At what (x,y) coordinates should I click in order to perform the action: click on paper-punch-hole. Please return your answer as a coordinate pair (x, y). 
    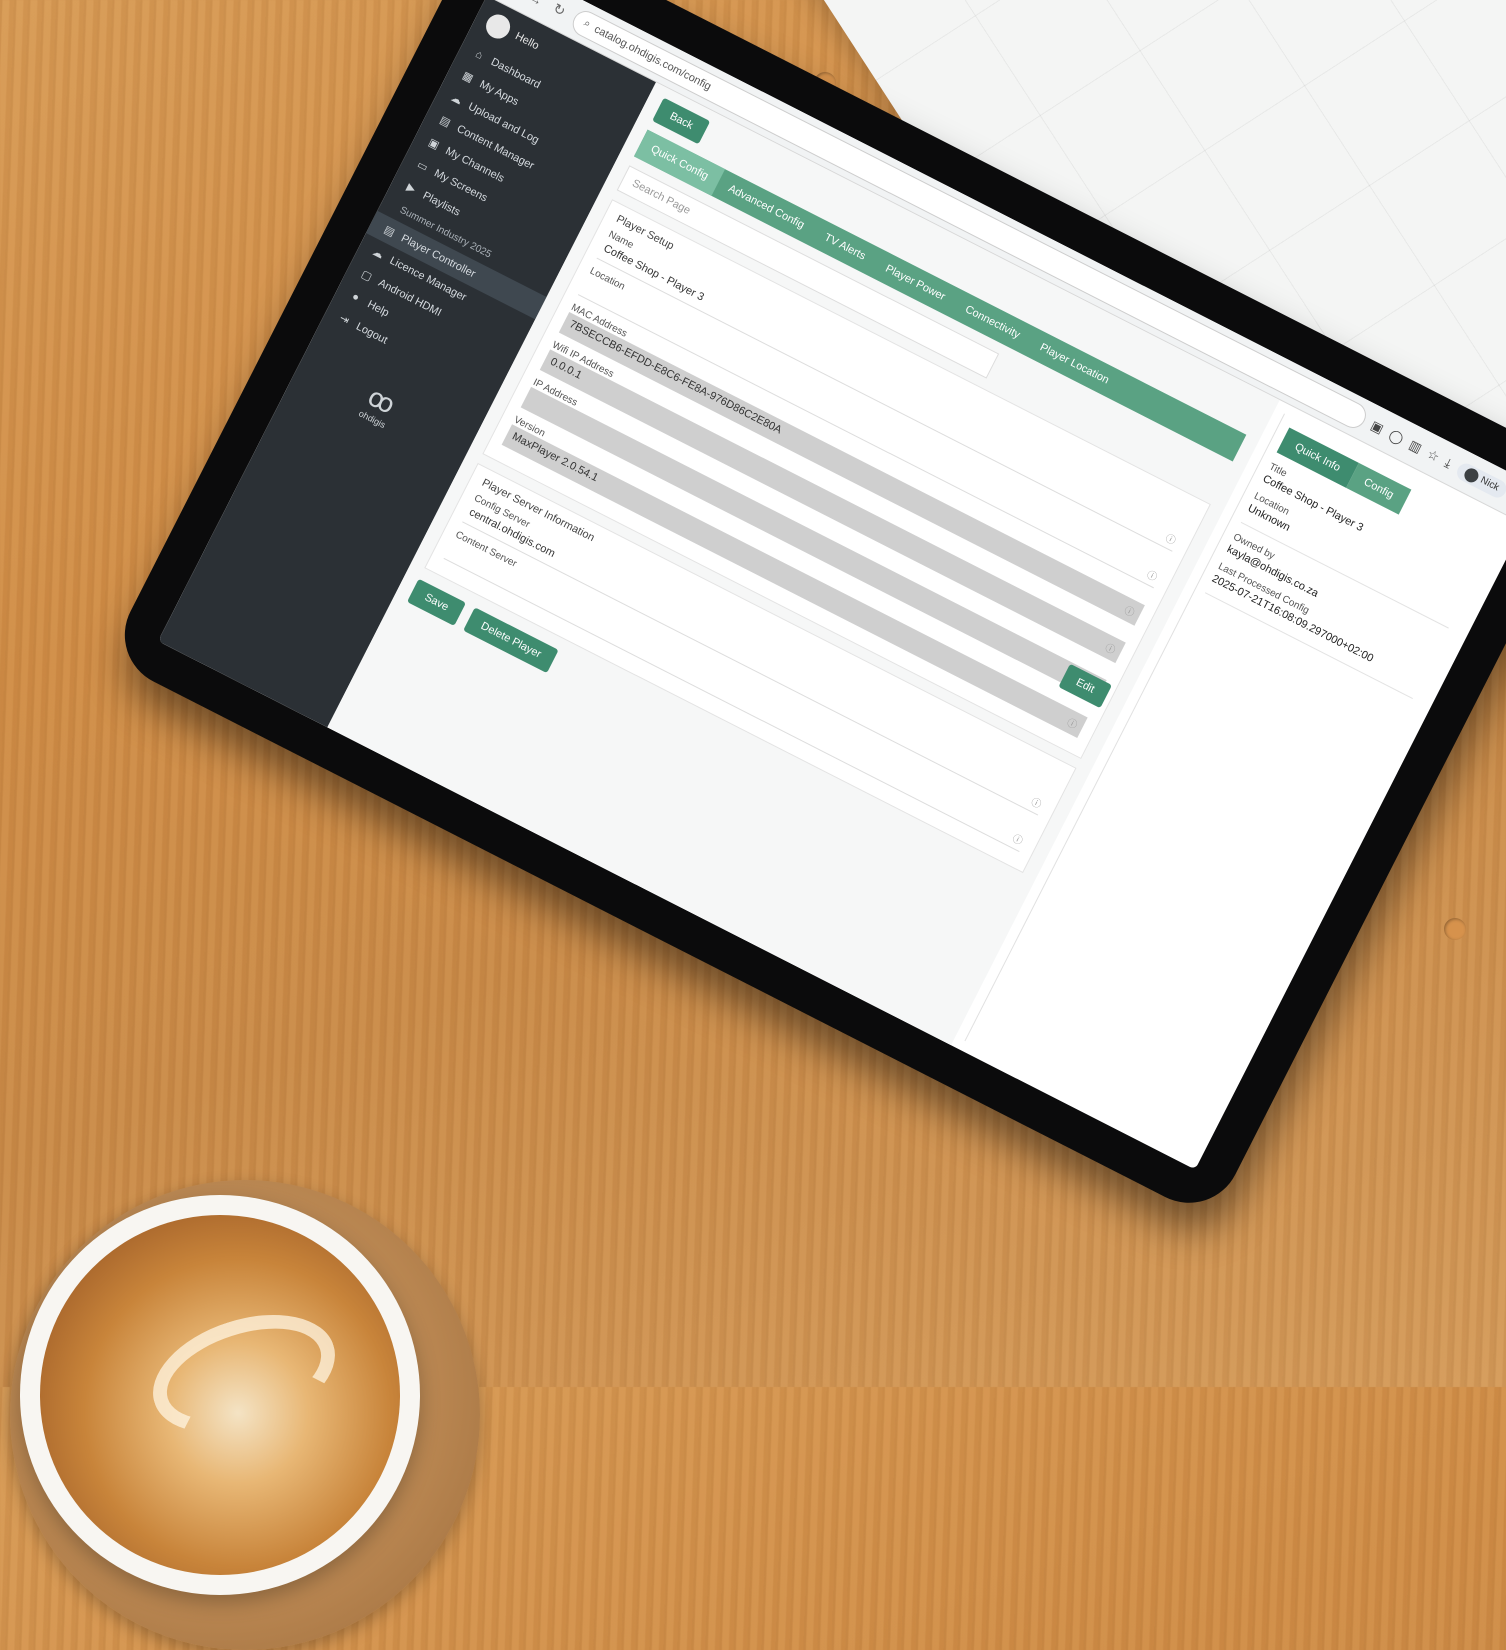
    Looking at the image, I should click on (1455, 929).